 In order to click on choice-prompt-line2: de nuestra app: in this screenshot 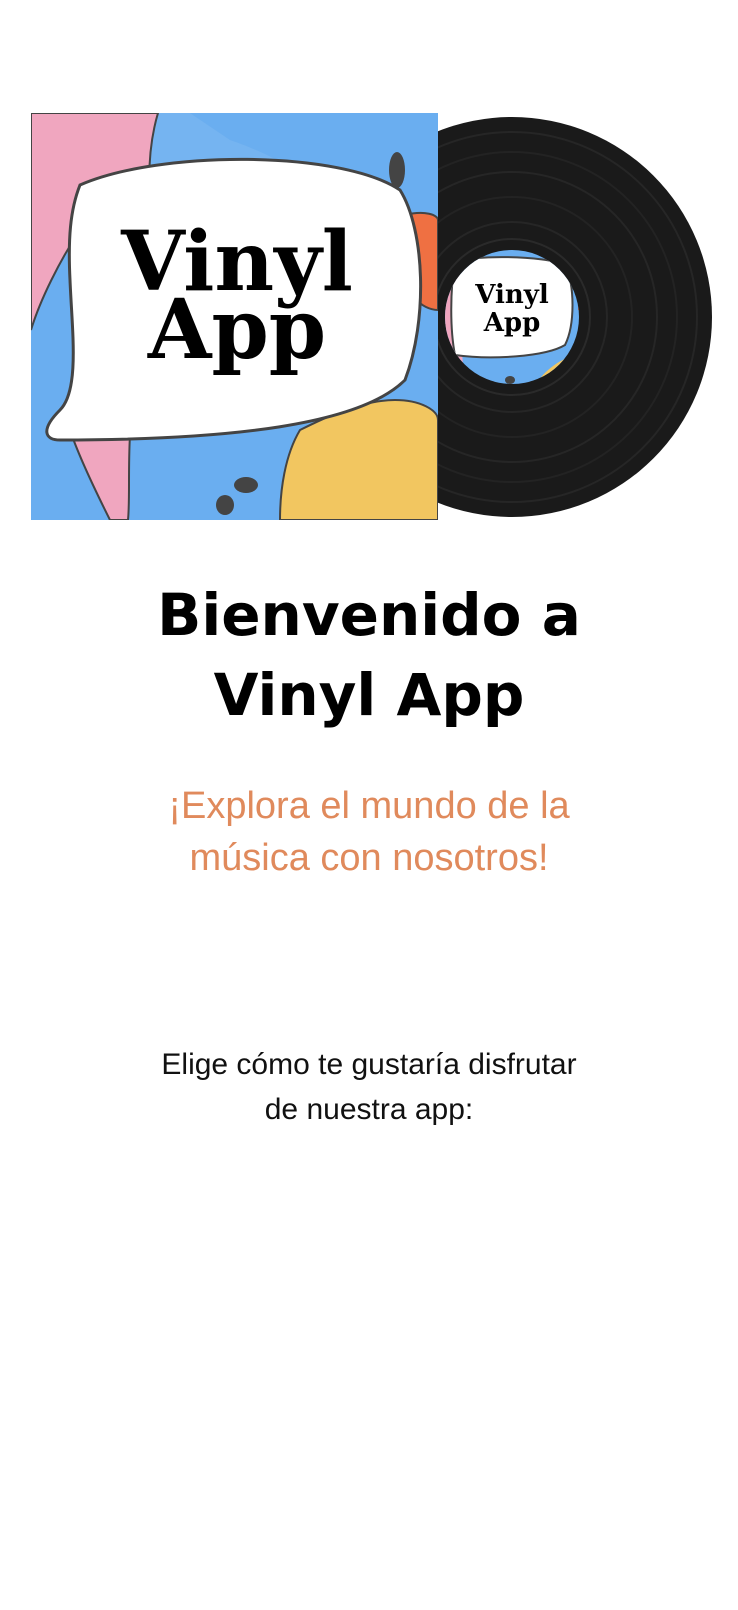, I will do `click(369, 1109)`.